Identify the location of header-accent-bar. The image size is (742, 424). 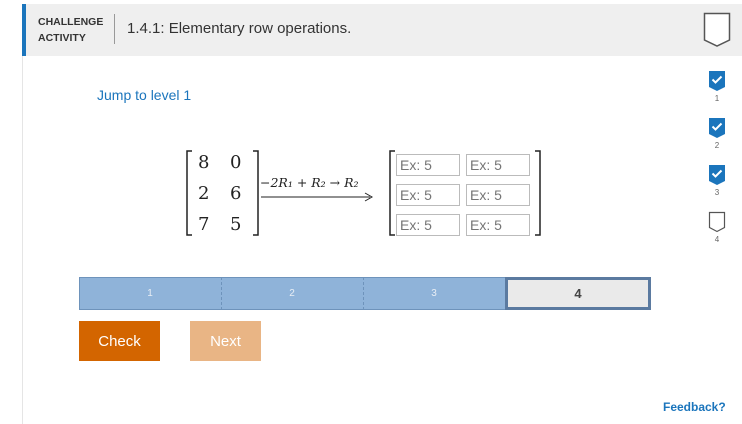
(24, 30).